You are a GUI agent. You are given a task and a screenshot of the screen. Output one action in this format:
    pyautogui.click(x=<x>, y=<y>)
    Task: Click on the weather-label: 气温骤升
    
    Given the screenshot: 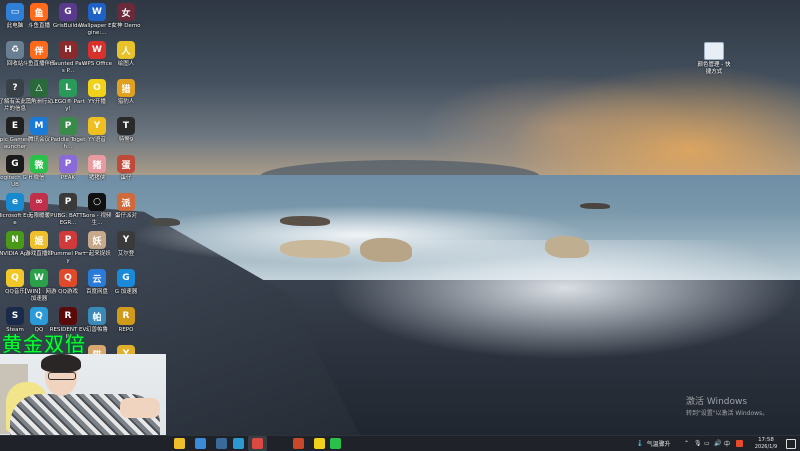 What is the action you would take?
    pyautogui.click(x=658, y=444)
    